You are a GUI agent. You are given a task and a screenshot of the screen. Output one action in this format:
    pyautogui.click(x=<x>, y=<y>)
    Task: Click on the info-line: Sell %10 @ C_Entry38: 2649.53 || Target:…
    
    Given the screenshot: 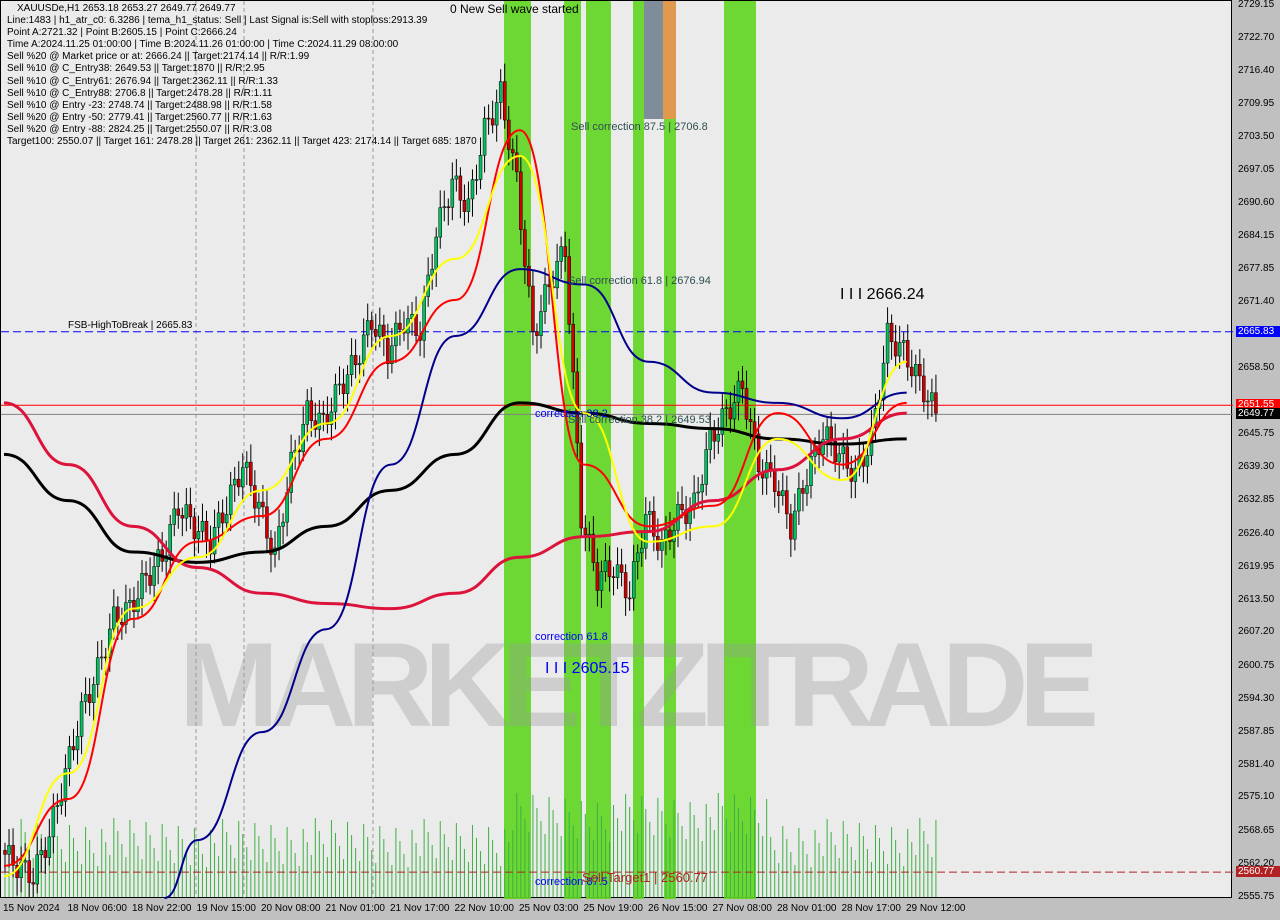 What is the action you would take?
    pyautogui.click(x=136, y=69)
    